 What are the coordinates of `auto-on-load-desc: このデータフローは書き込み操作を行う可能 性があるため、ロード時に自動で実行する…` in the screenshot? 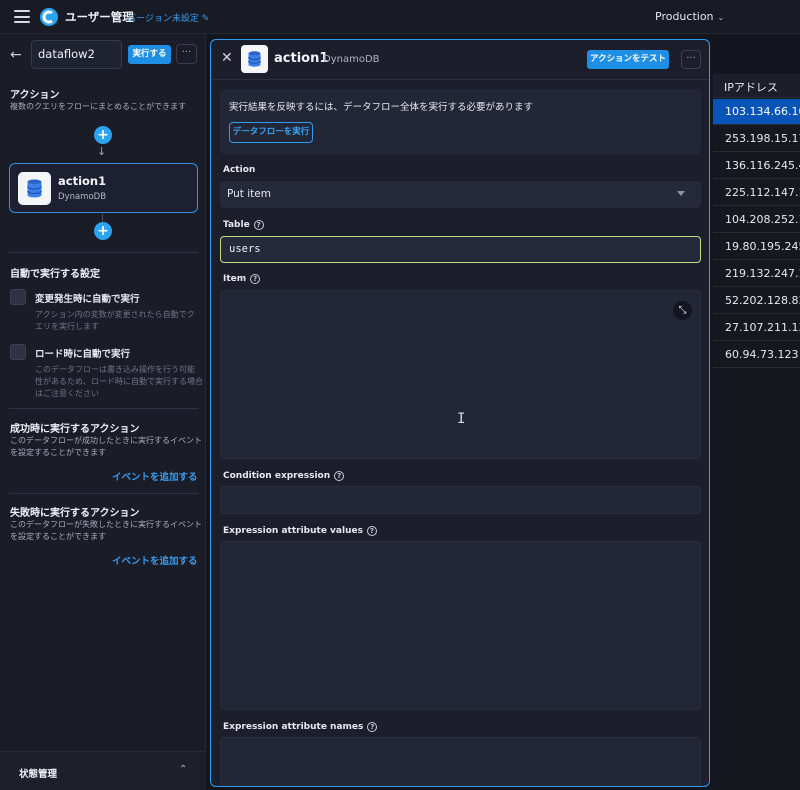 It's located at (119, 381).